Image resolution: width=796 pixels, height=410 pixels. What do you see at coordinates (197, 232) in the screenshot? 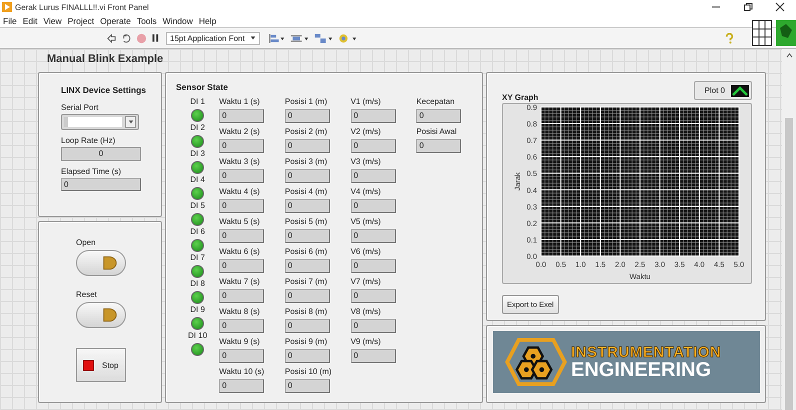
I see `led-label: DI 6` at bounding box center [197, 232].